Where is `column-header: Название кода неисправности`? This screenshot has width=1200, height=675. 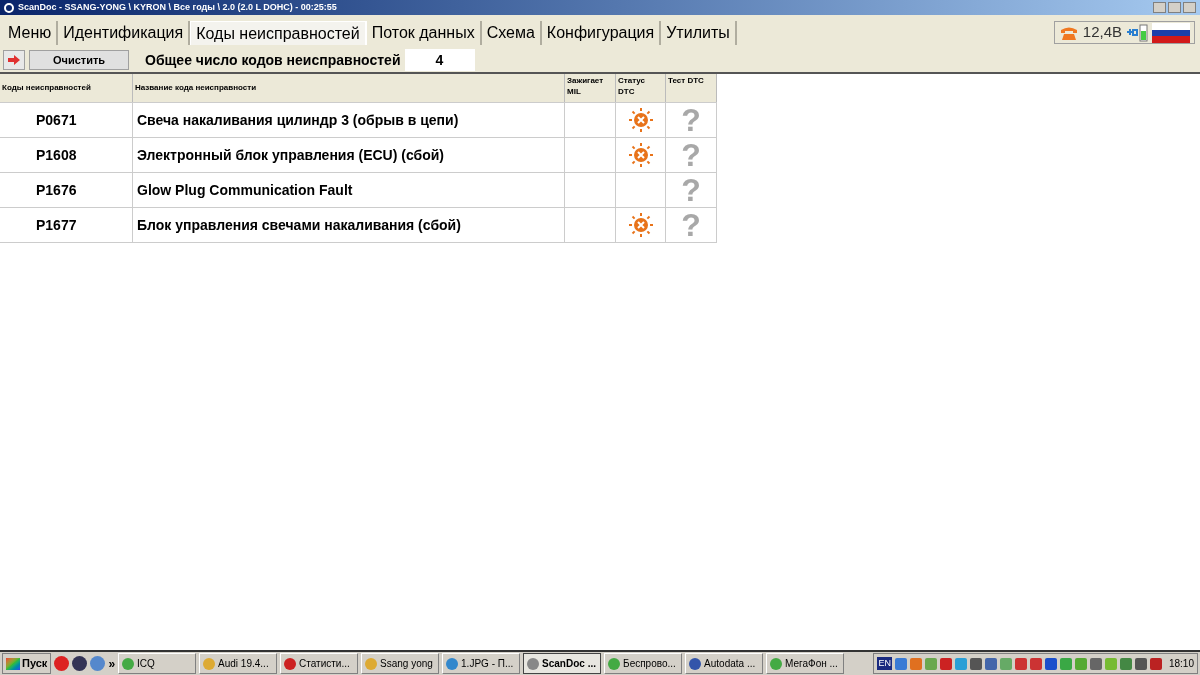 column-header: Название кода неисправности is located at coordinates (349, 88).